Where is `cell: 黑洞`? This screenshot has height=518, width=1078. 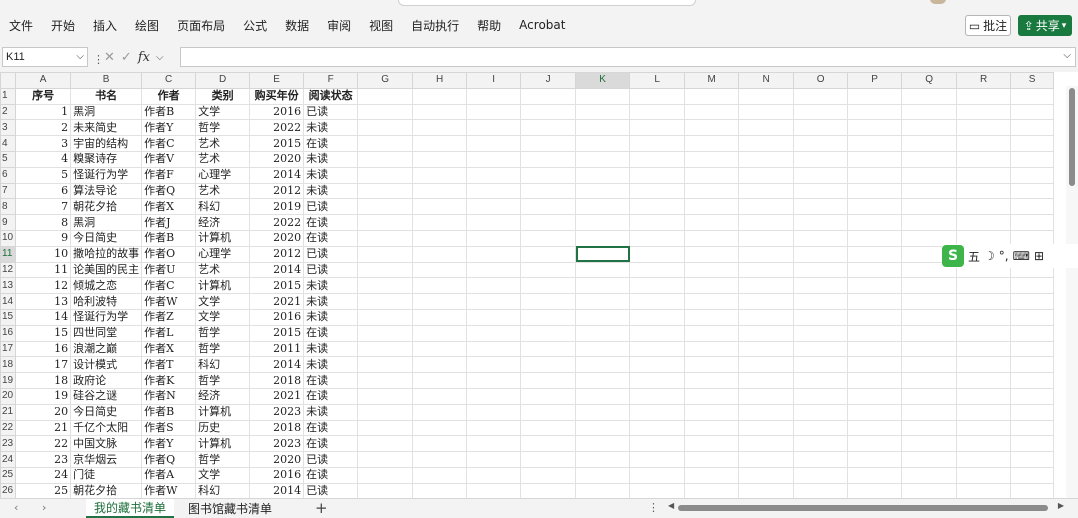 cell: 黑洞 is located at coordinates (106, 222).